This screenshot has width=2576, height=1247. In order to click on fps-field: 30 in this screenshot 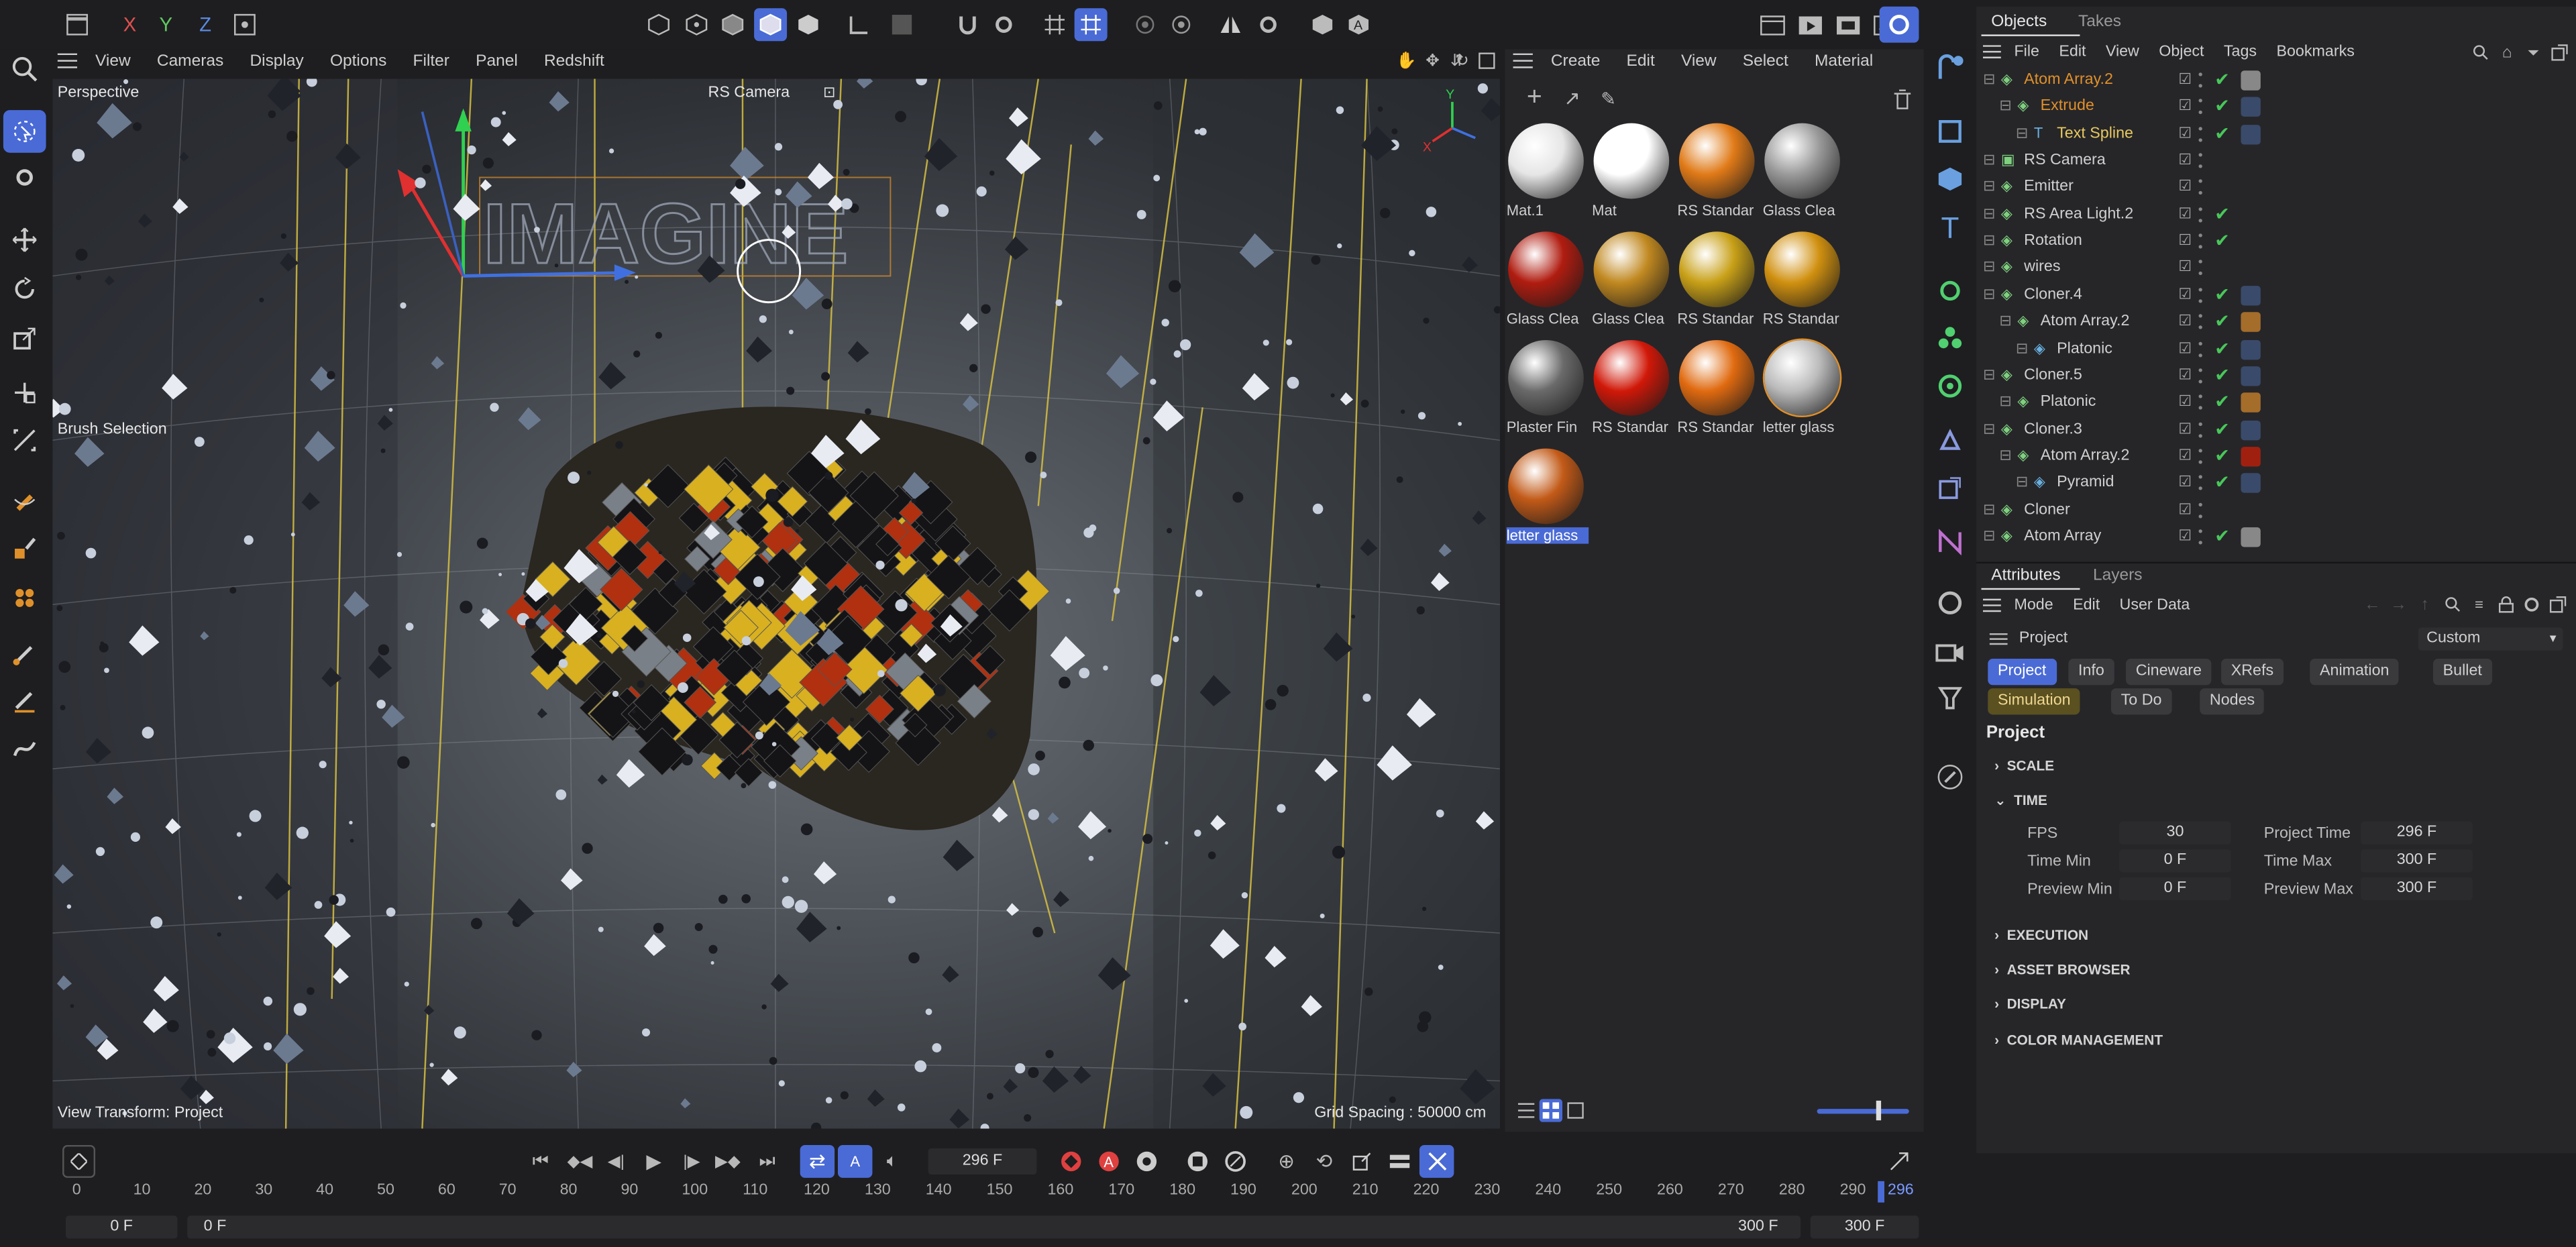, I will do `click(2175, 833)`.